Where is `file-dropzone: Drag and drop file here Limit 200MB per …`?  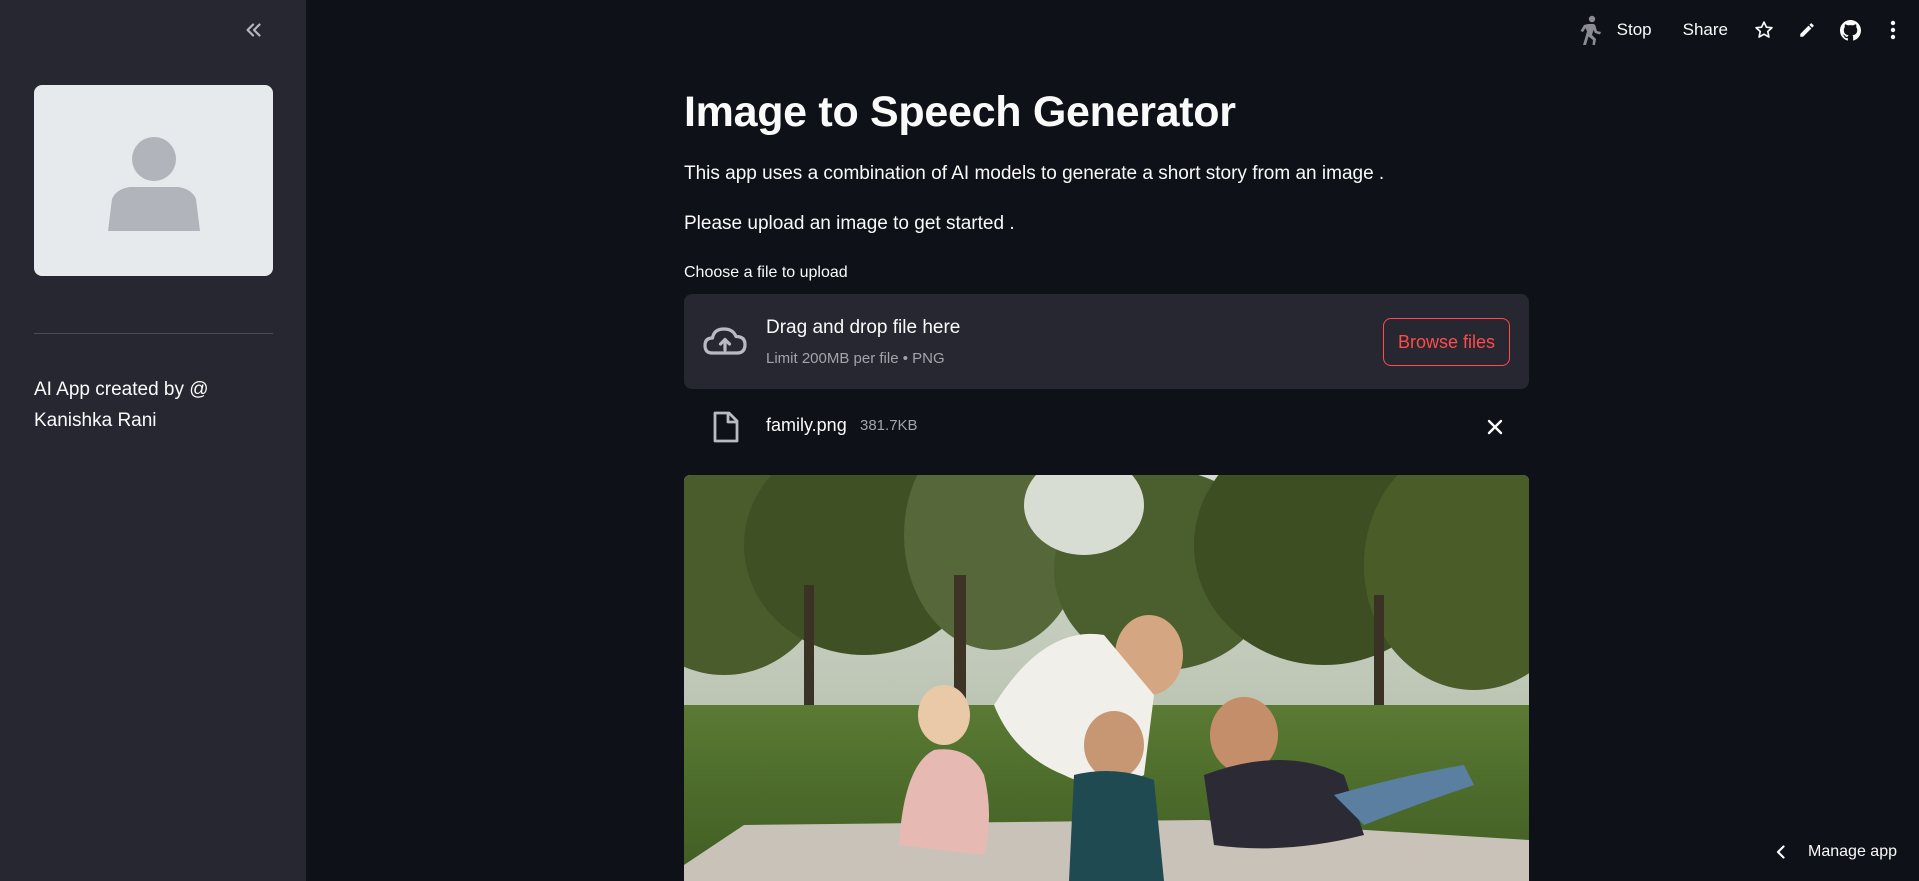 file-dropzone: Drag and drop file here Limit 200MB per … is located at coordinates (1106, 341).